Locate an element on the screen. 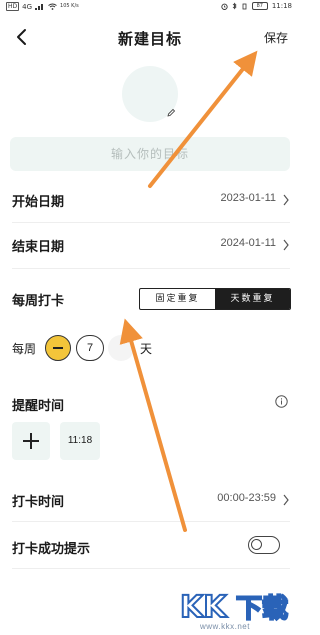 The image size is (320, 635). network-speed: 105 K/s is located at coordinates (69, 6).